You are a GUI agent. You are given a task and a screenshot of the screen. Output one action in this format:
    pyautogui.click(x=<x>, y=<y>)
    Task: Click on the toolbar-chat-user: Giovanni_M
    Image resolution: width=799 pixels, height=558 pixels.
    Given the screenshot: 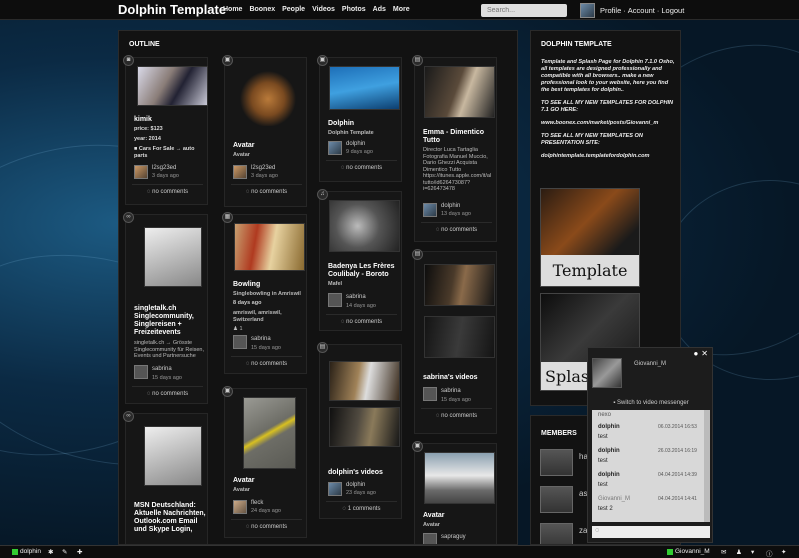 What is the action you would take?
    pyautogui.click(x=692, y=551)
    